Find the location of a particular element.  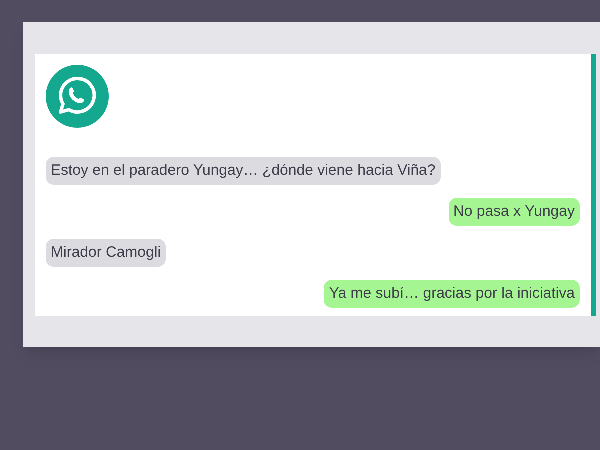

chat-message: Estoy en el paradero Yungay… ¿dónde viene hacia Viña? is located at coordinates (243, 171).